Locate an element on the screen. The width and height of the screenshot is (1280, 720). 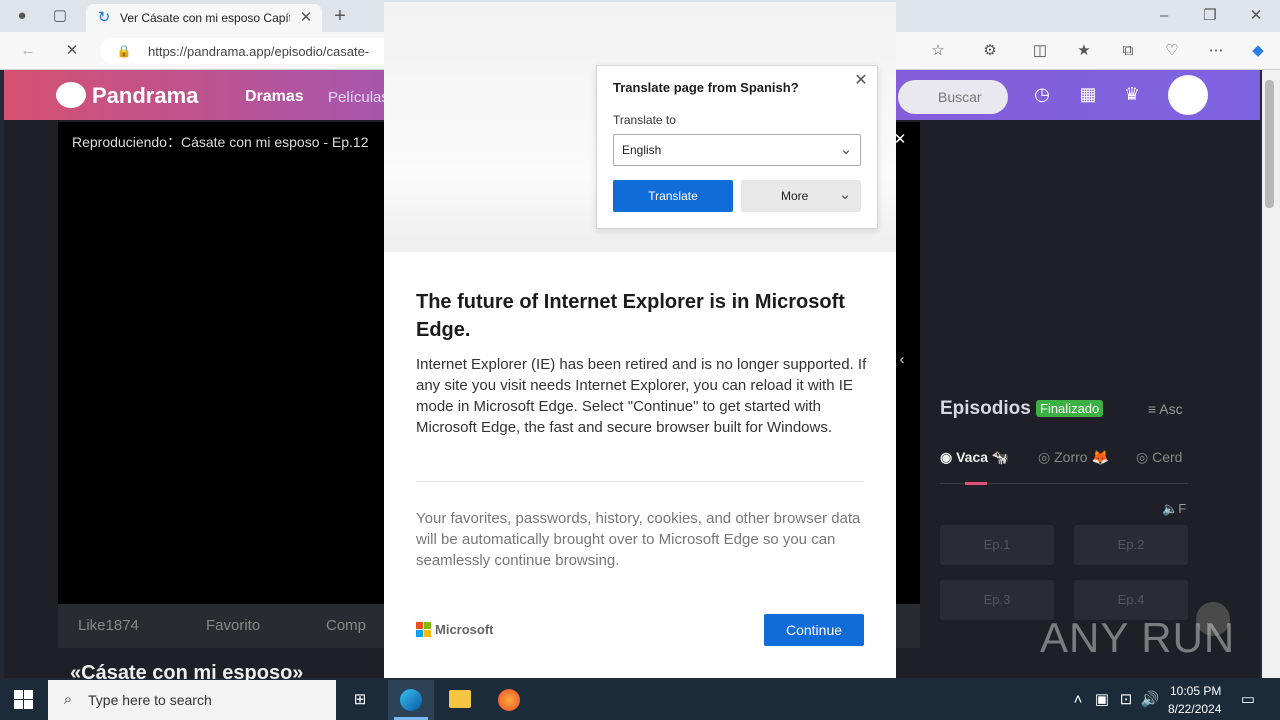
audio-language: 🔈F is located at coordinates (1174, 509).